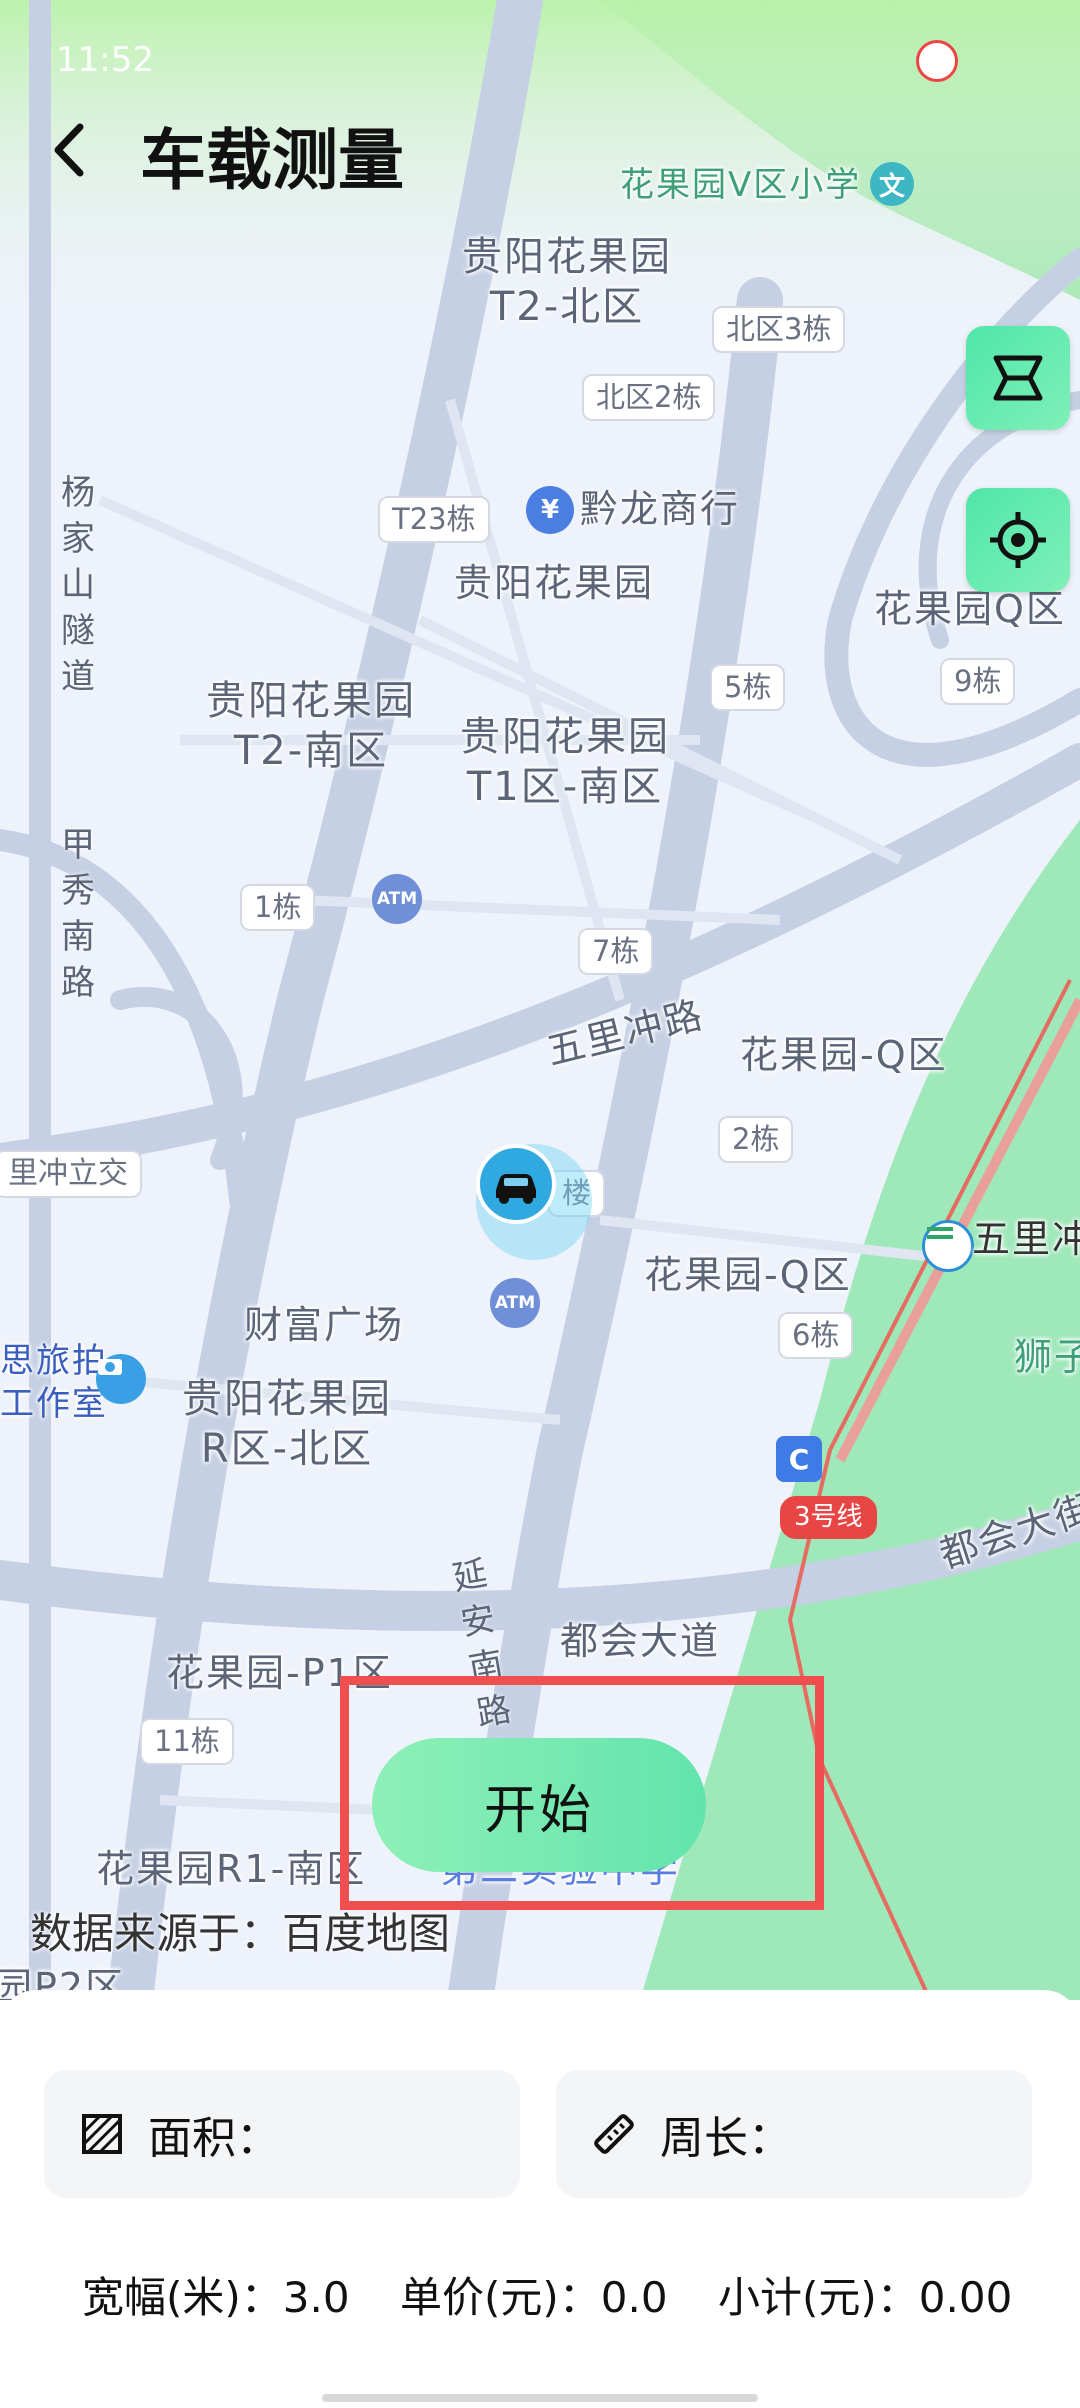 Image resolution: width=1080 pixels, height=2408 pixels. I want to click on price-value: 0.0, so click(634, 2297).